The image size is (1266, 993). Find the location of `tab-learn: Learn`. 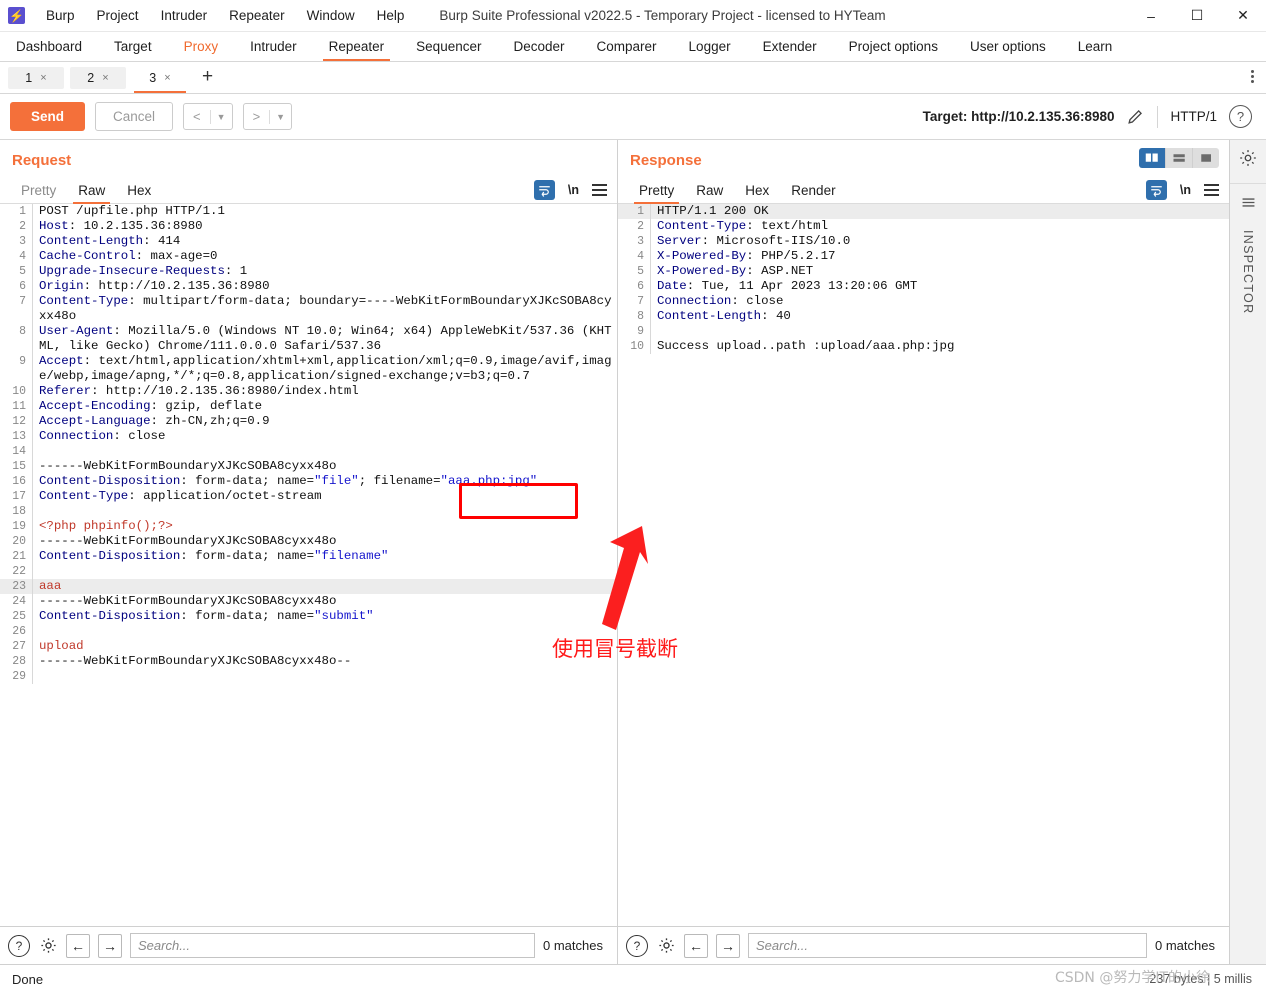

tab-learn: Learn is located at coordinates (1095, 46).